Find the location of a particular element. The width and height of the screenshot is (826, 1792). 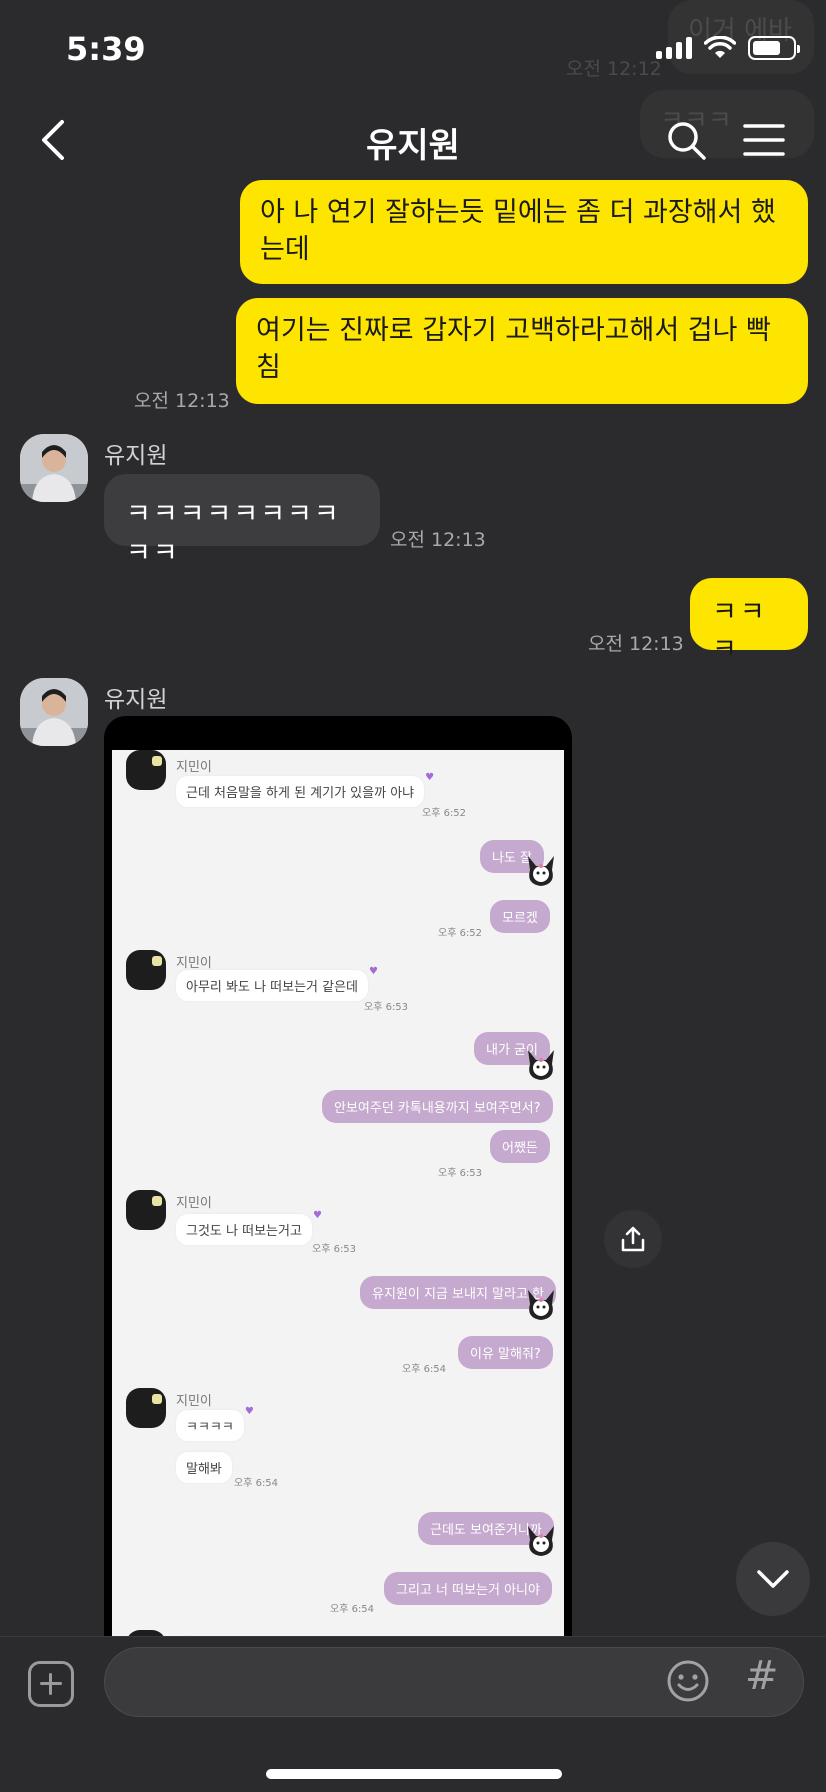

friend-message-bubble: 근데 처음말을 하게 된 계기가 있을까 아냐 ♥ is located at coordinates (305, 789).